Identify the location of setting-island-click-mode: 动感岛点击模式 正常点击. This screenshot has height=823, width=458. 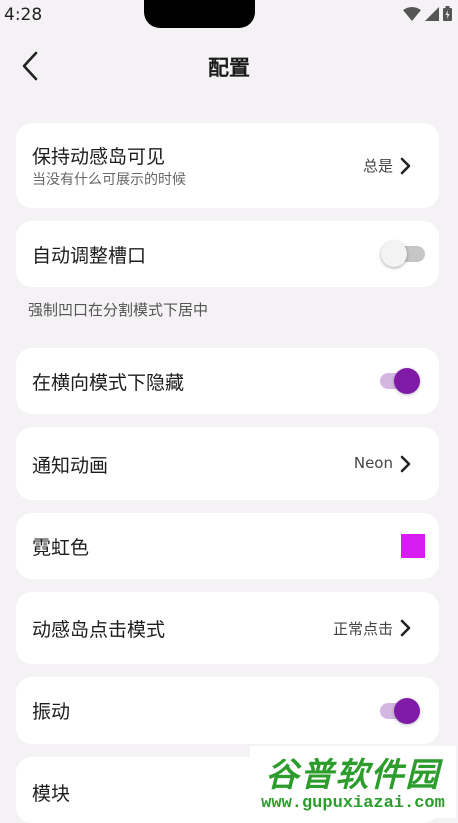
(227, 628).